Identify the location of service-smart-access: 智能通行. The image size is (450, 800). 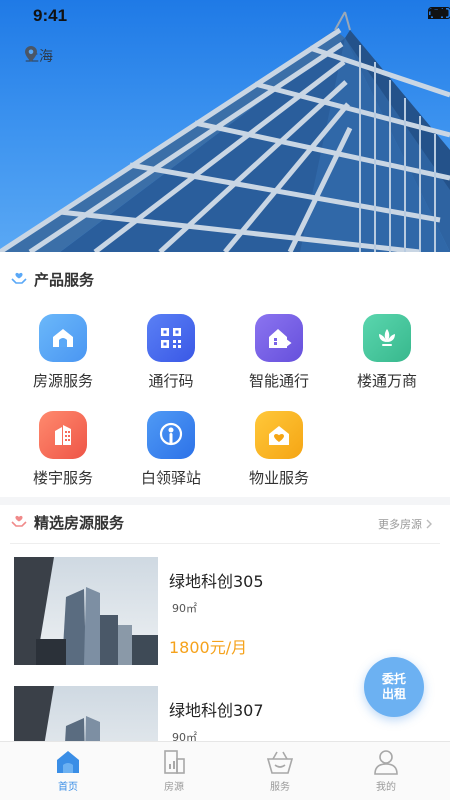
(279, 352).